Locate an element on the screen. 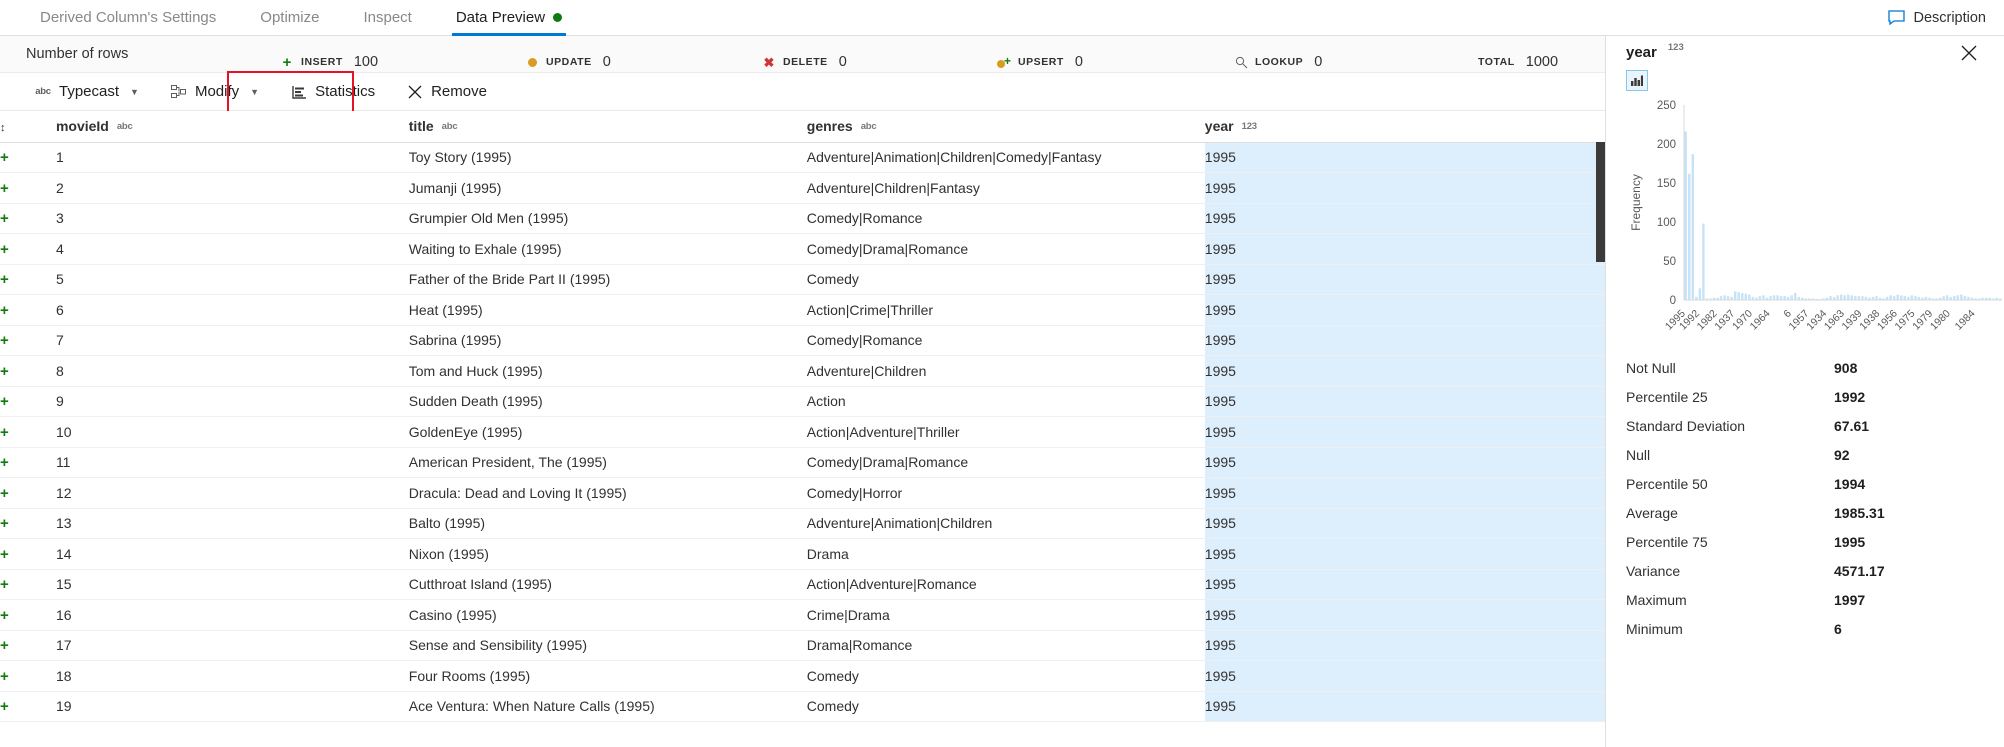 This screenshot has width=2004, height=747. orange-dot-icon is located at coordinates (532, 62).